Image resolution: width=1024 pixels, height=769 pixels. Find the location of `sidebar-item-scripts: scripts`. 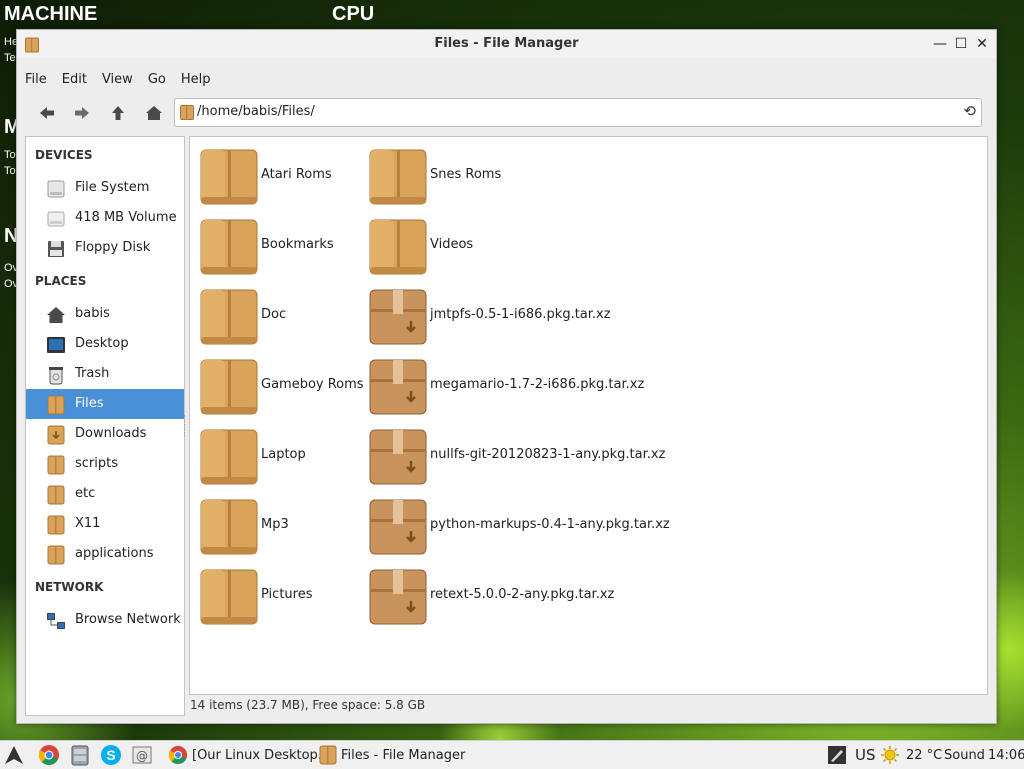

sidebar-item-scripts: scripts is located at coordinates (105, 464).